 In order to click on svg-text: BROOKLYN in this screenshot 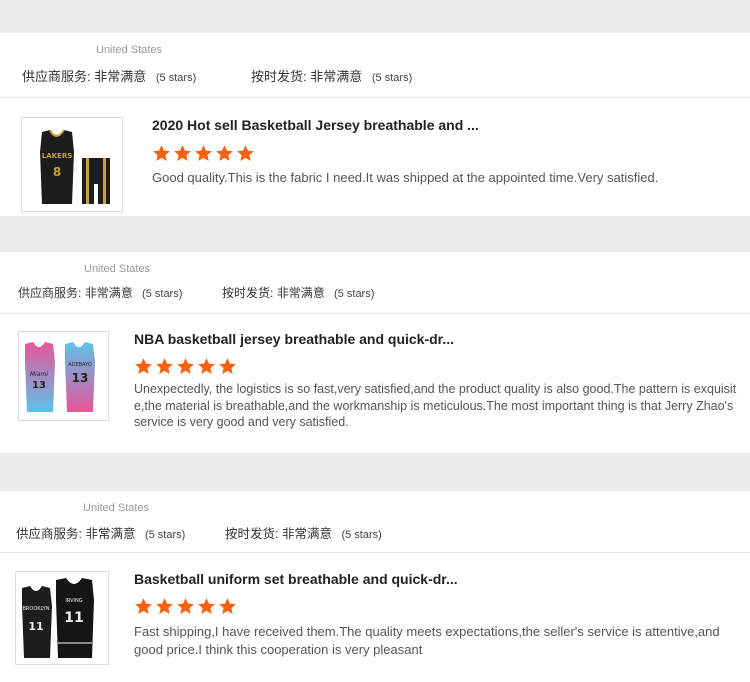, I will do `click(36, 609)`.